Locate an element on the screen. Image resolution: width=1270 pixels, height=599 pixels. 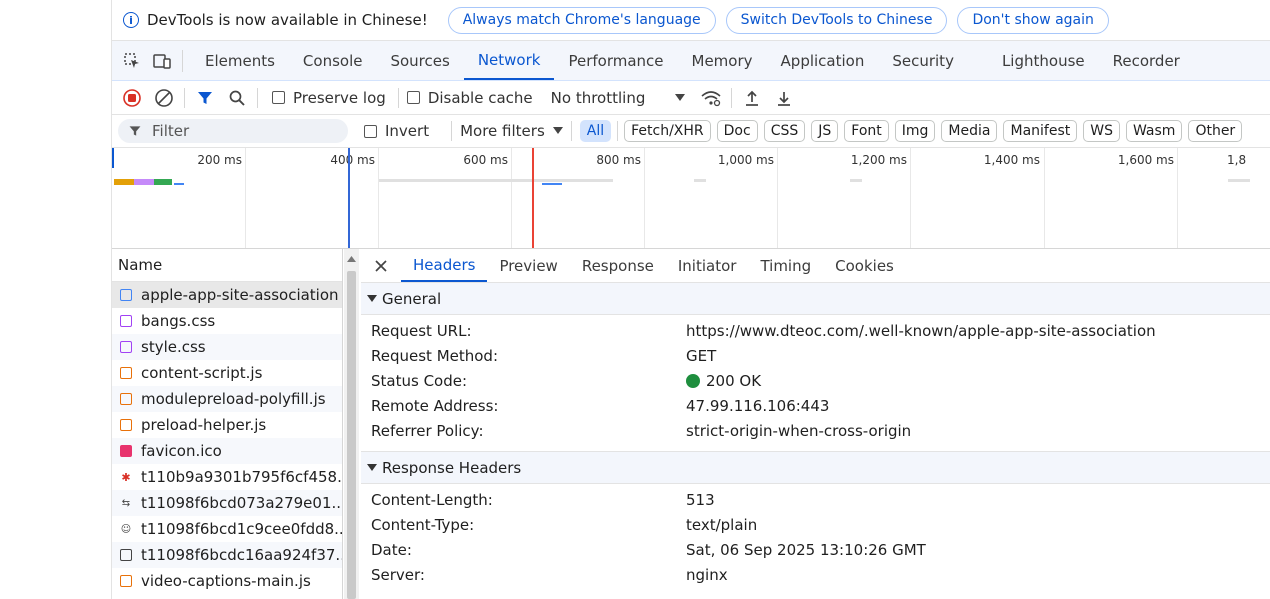
request-list-scrollbar is located at coordinates (351, 424).